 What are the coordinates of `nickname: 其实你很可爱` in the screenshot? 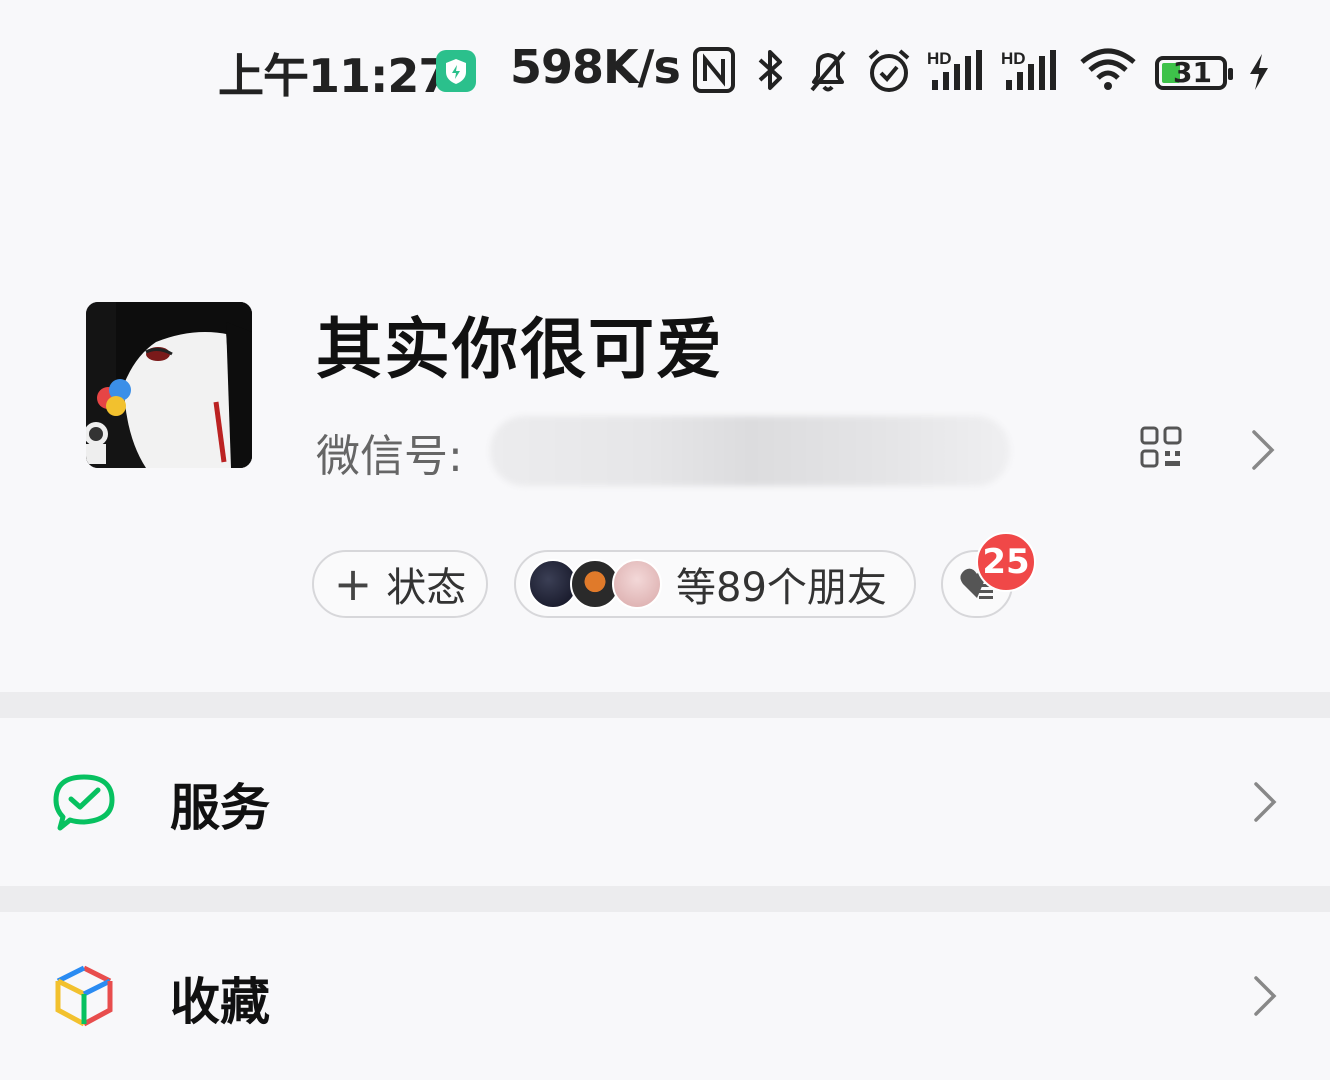 It's located at (520, 349).